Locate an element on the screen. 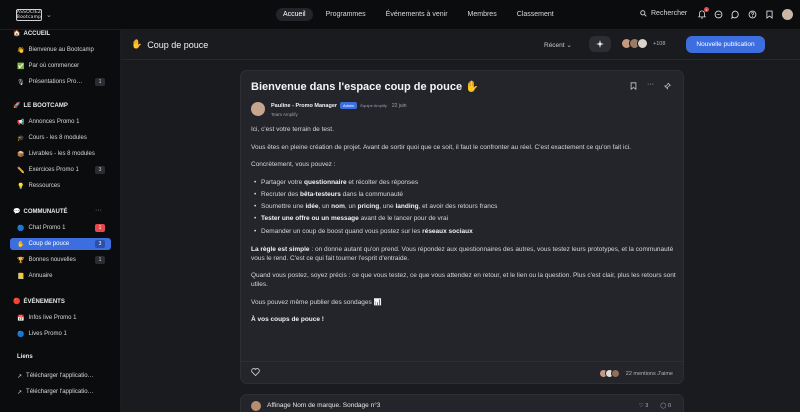  section-title-communaute: 💬 COMMUNAUTÉ is located at coordinates (40, 212).